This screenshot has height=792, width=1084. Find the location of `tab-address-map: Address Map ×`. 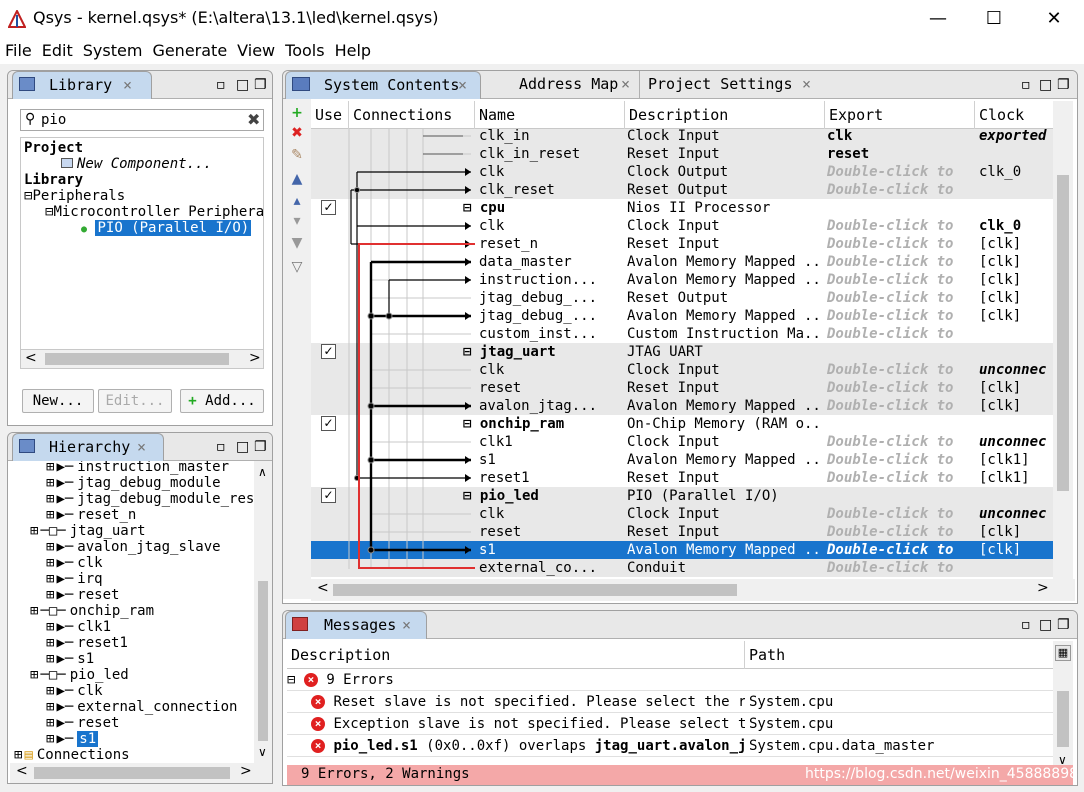

tab-address-map: Address Map × is located at coordinates (574, 85).